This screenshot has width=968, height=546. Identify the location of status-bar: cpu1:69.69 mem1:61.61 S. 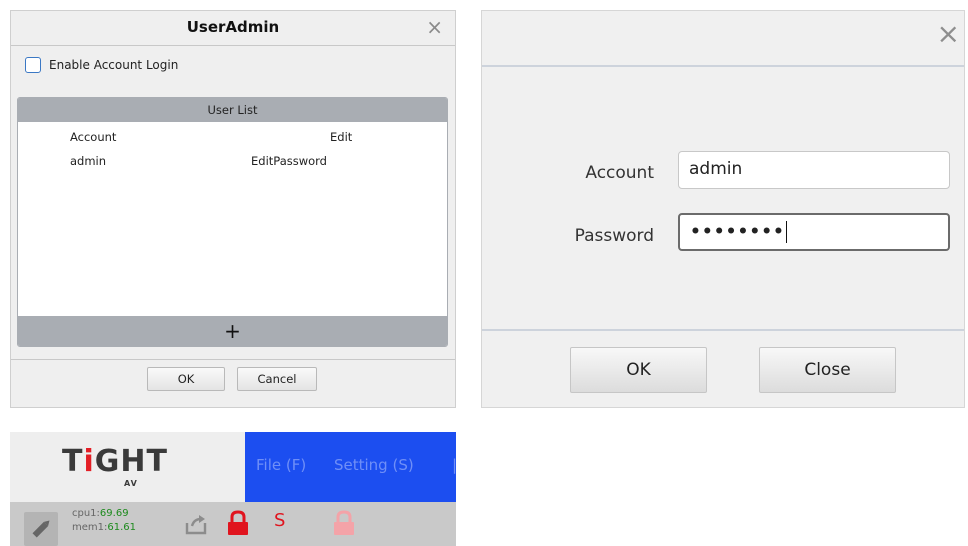
(233, 524).